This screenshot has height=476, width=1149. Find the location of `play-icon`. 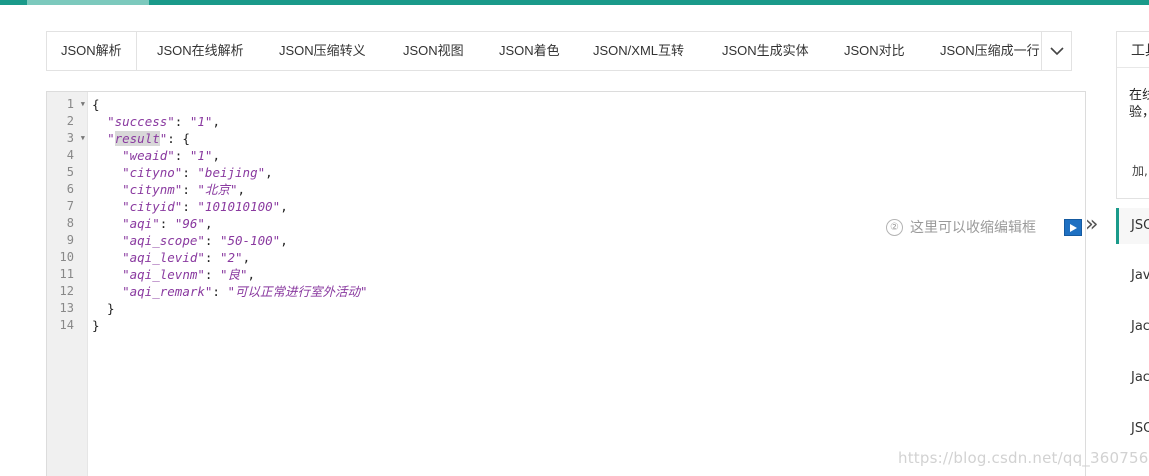

play-icon is located at coordinates (1073, 227).